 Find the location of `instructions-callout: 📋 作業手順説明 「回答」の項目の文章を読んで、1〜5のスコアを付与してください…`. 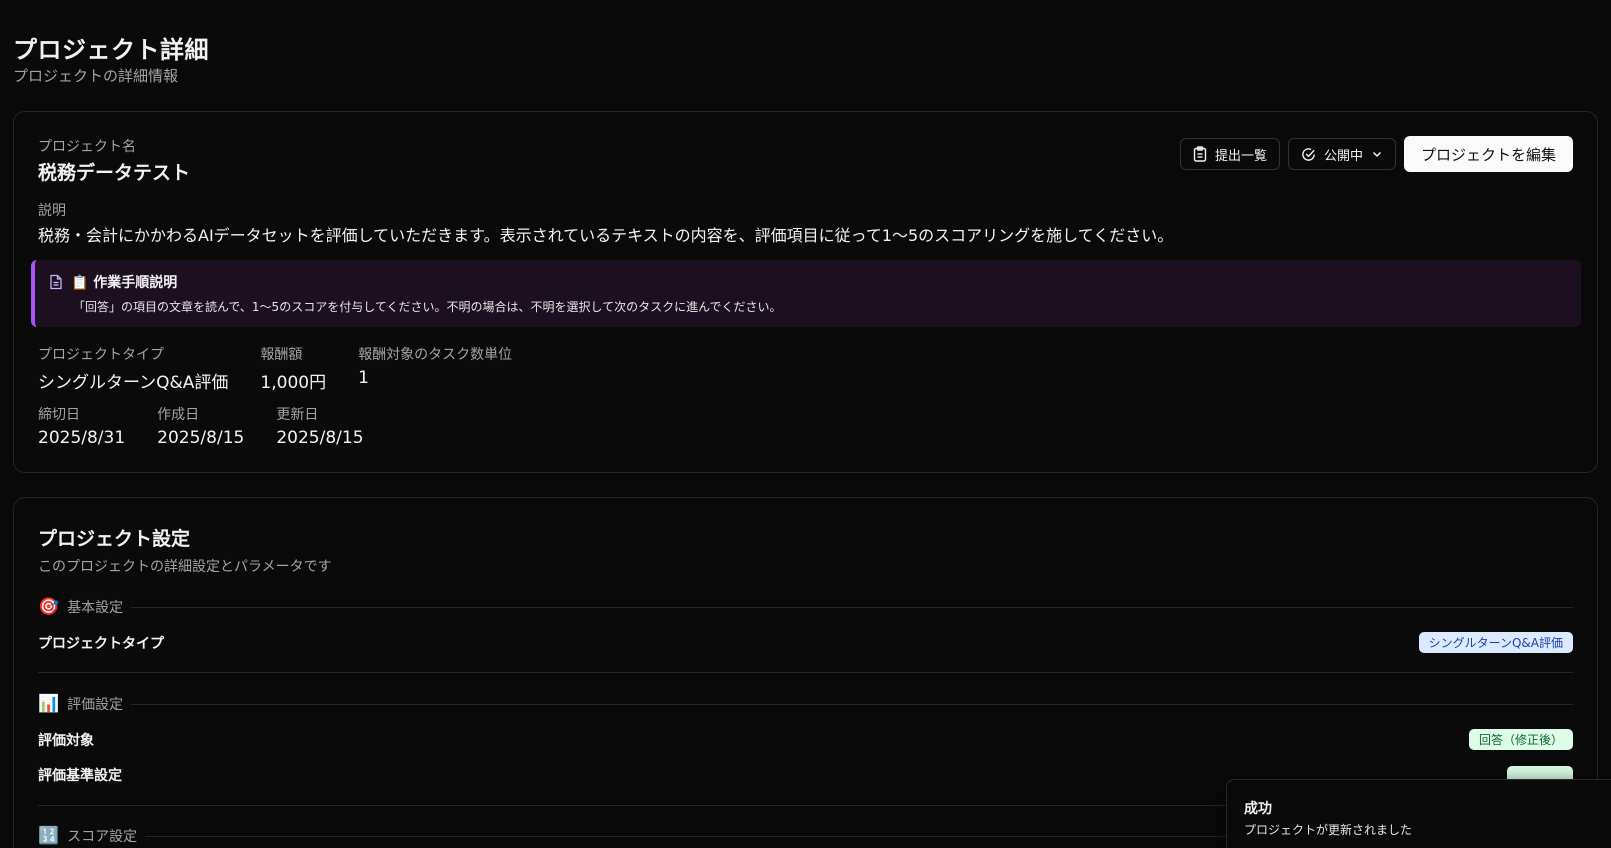

instructions-callout: 📋 作業手順説明 「回答」の項目の文章を読んで、1〜5のスコアを付与してください… is located at coordinates (806, 293).